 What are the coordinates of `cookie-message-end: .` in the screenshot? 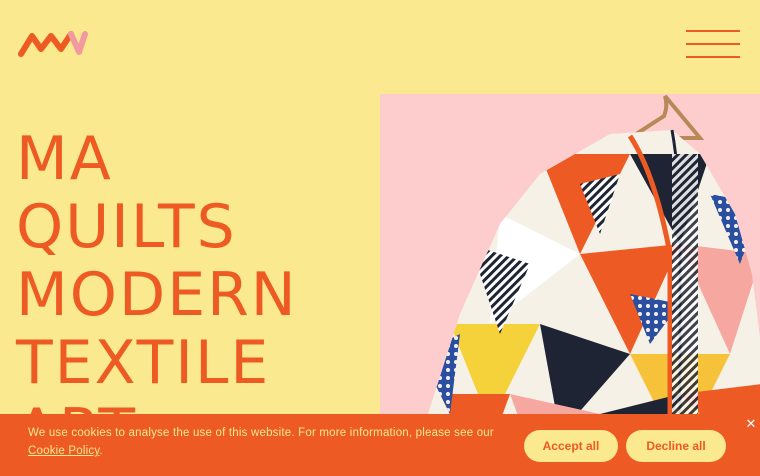 It's located at (101, 451).